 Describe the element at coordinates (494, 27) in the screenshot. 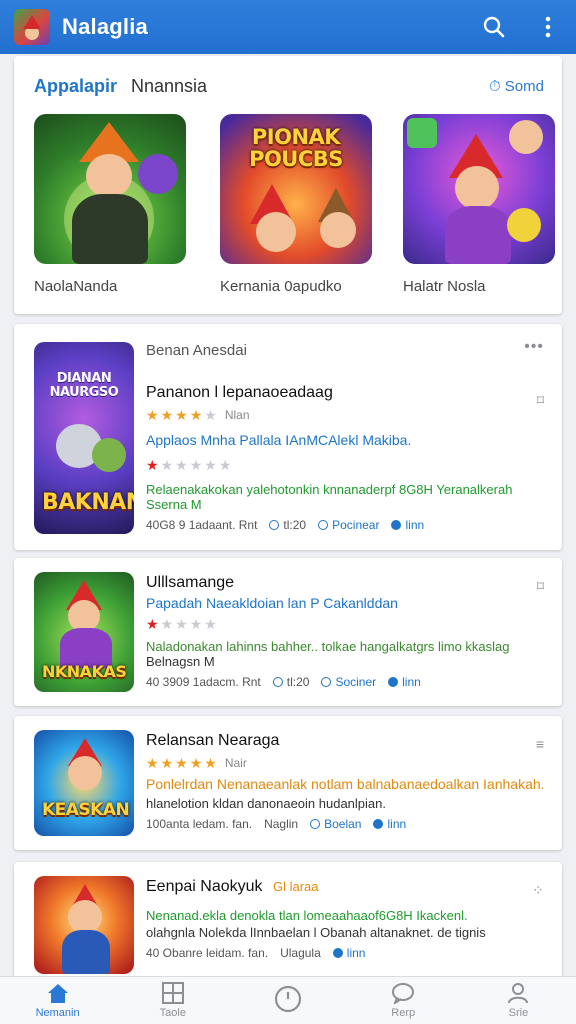

I see `search-icon` at that location.